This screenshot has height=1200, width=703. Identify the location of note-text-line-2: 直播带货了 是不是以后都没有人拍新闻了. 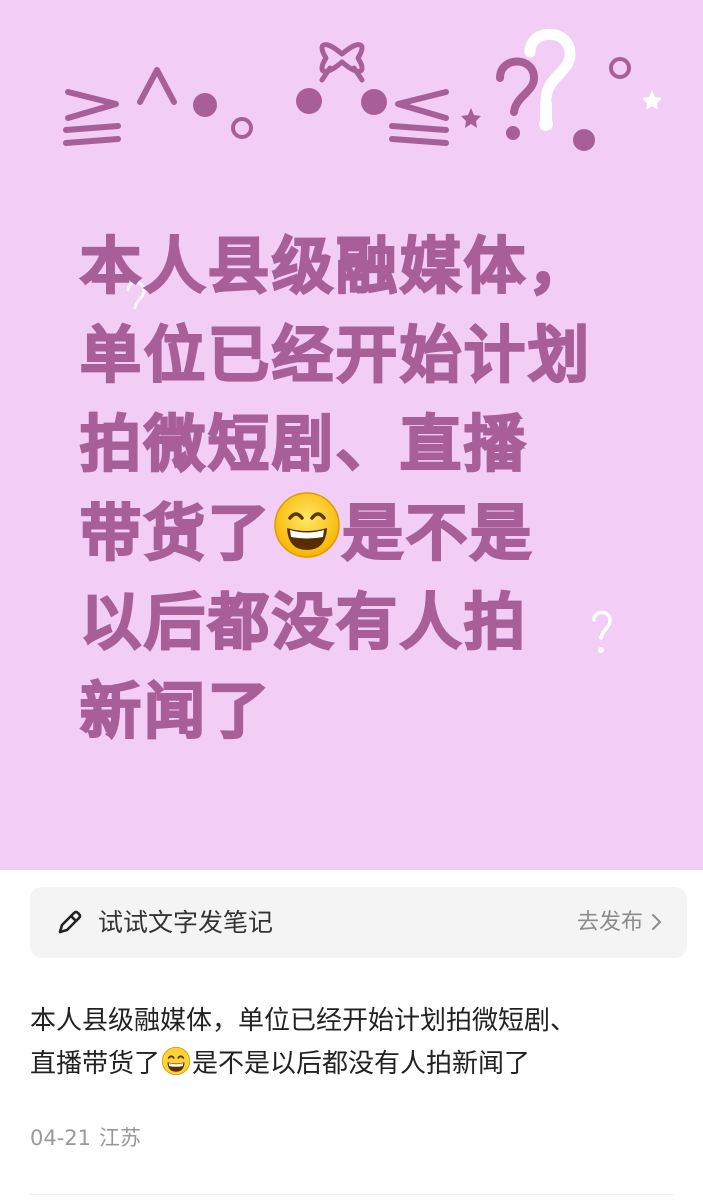
(355, 1064).